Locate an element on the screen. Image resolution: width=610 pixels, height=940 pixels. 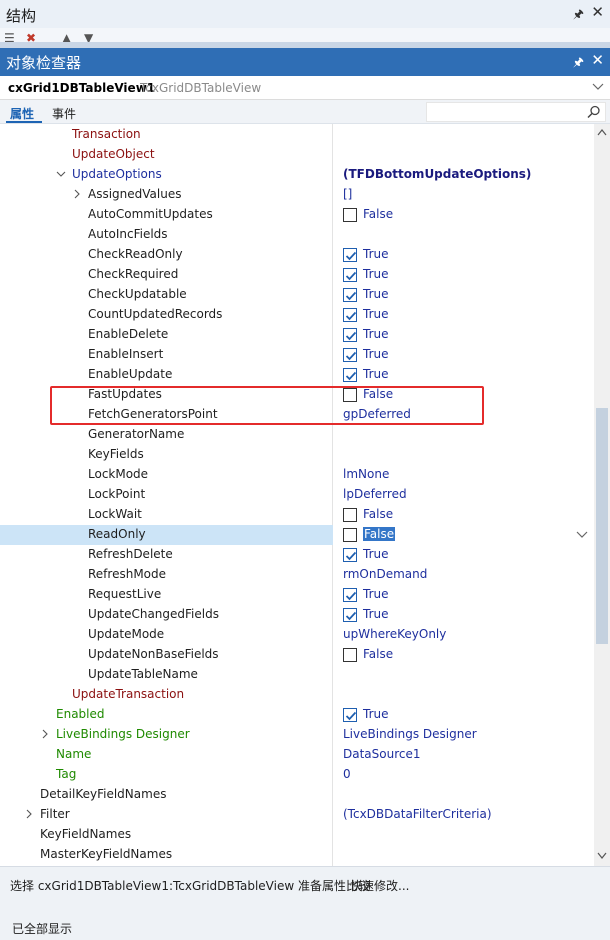
property-row: RefreshMode rmOnDemand is located at coordinates (297, 575).